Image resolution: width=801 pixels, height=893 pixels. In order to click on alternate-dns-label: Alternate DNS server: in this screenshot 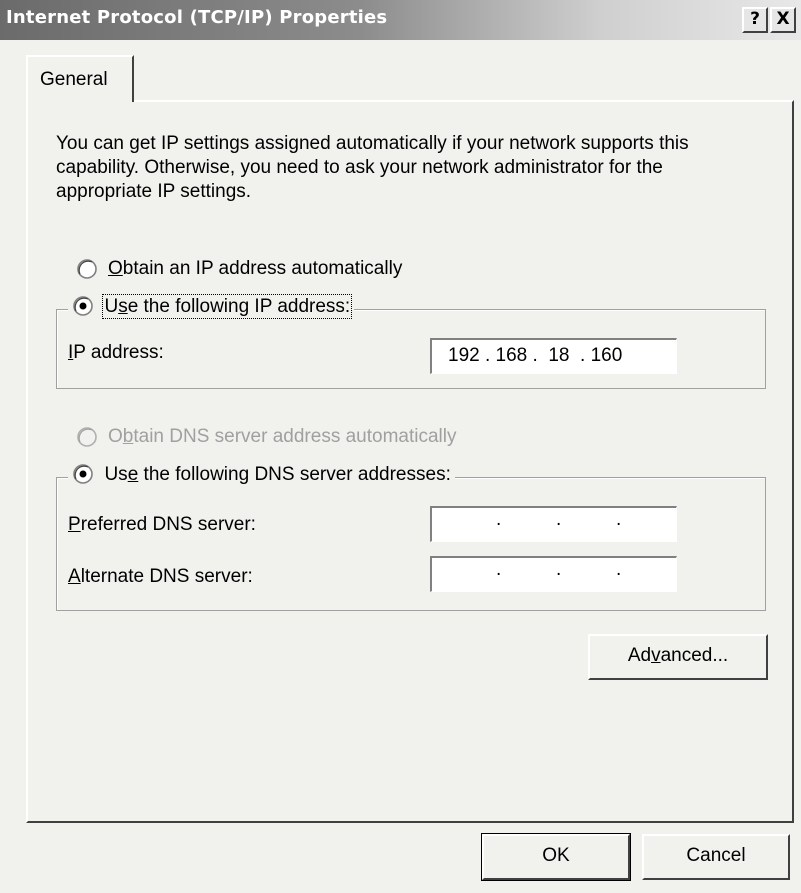, I will do `click(160, 576)`.